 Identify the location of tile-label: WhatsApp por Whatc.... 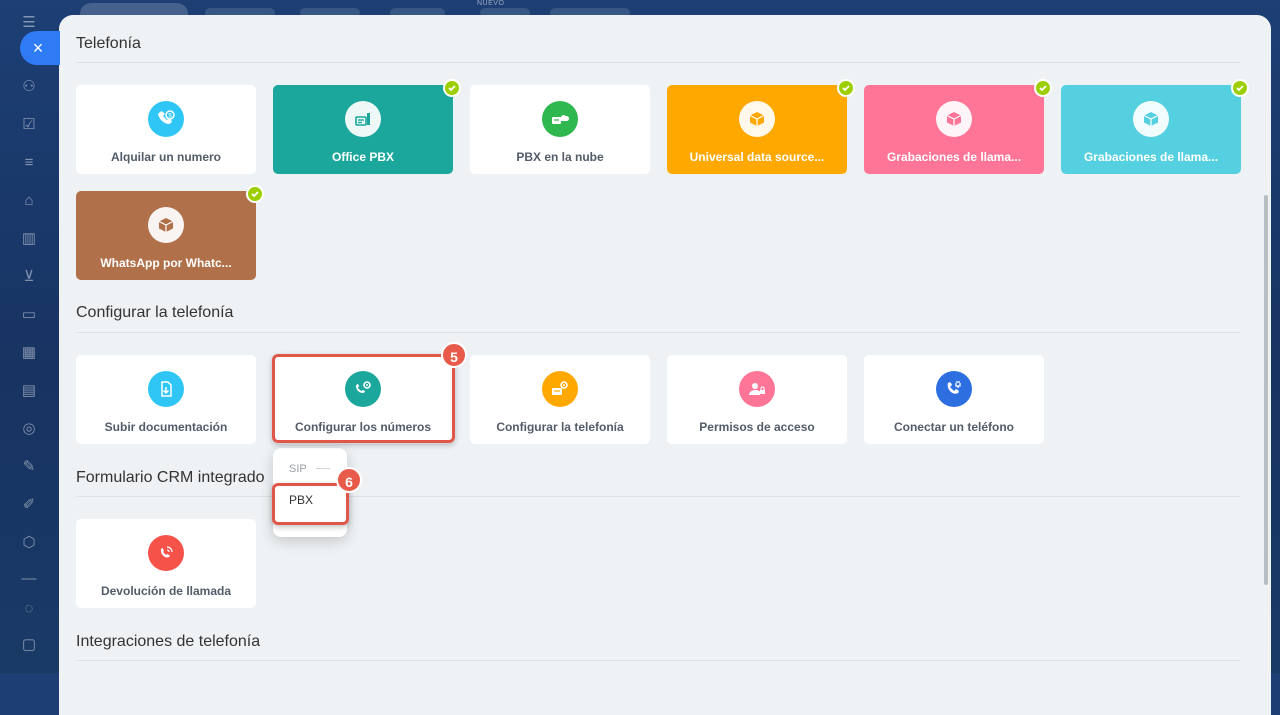
(166, 263).